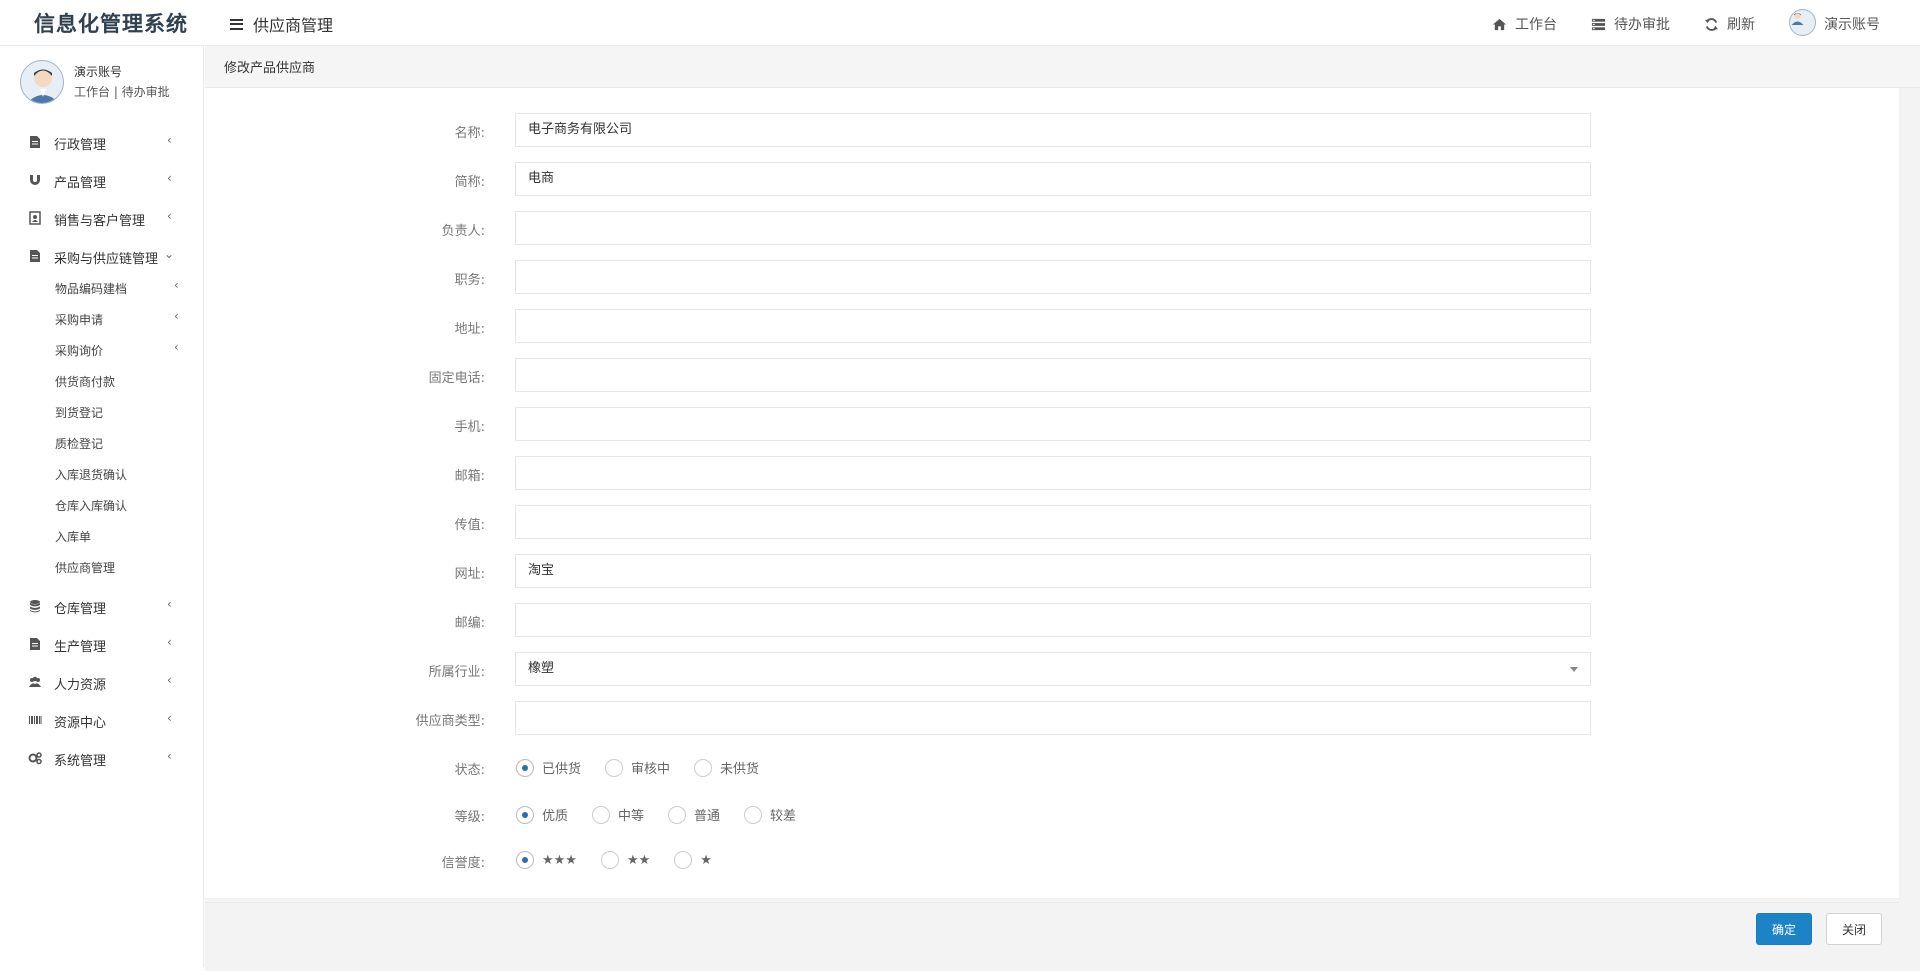 The height and width of the screenshot is (971, 1920). I want to click on grade-radio-medium: 中等, so click(618, 814).